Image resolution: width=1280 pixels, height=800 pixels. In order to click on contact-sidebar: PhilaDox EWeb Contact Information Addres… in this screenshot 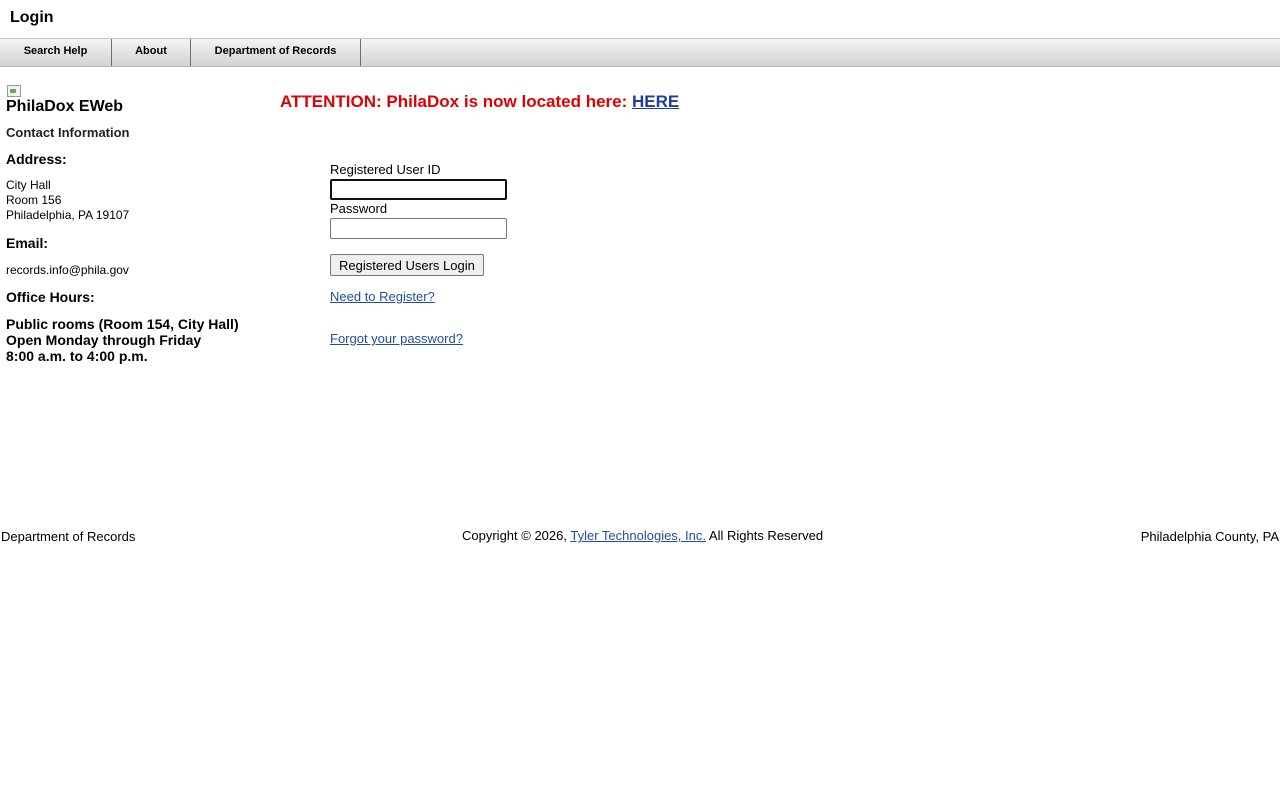, I will do `click(136, 224)`.